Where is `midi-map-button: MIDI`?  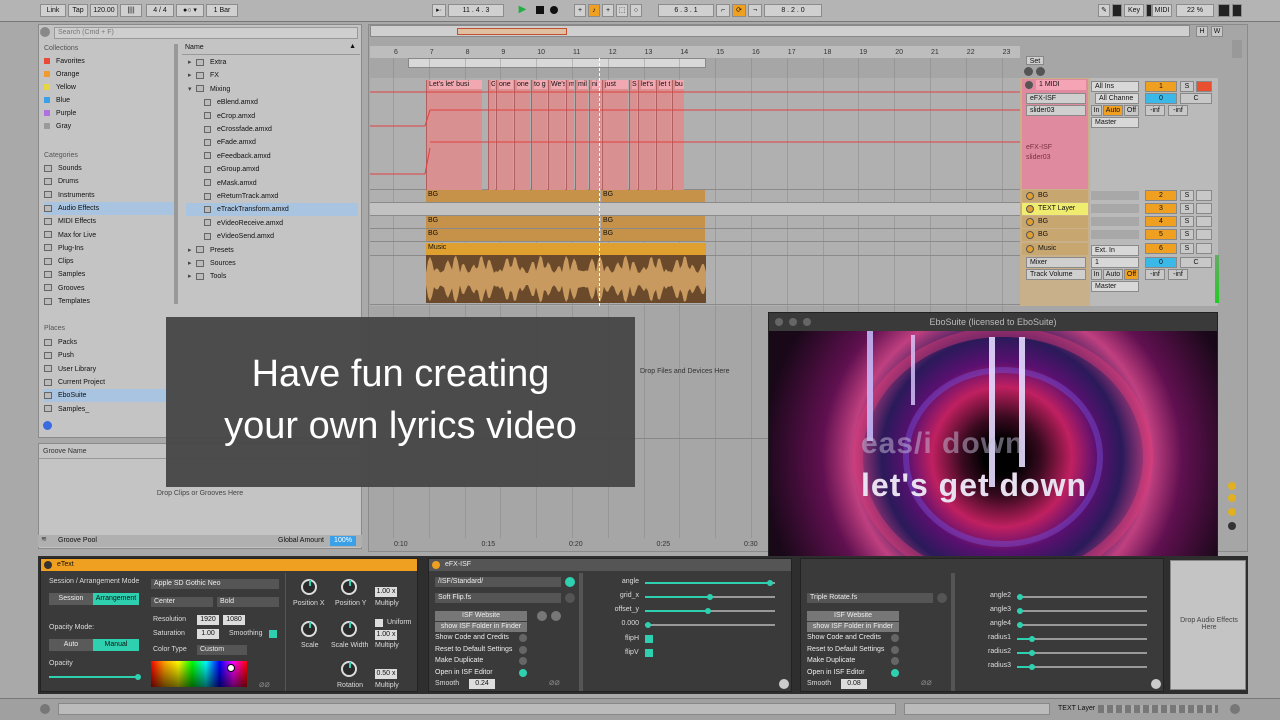 midi-map-button: MIDI is located at coordinates (1162, 10).